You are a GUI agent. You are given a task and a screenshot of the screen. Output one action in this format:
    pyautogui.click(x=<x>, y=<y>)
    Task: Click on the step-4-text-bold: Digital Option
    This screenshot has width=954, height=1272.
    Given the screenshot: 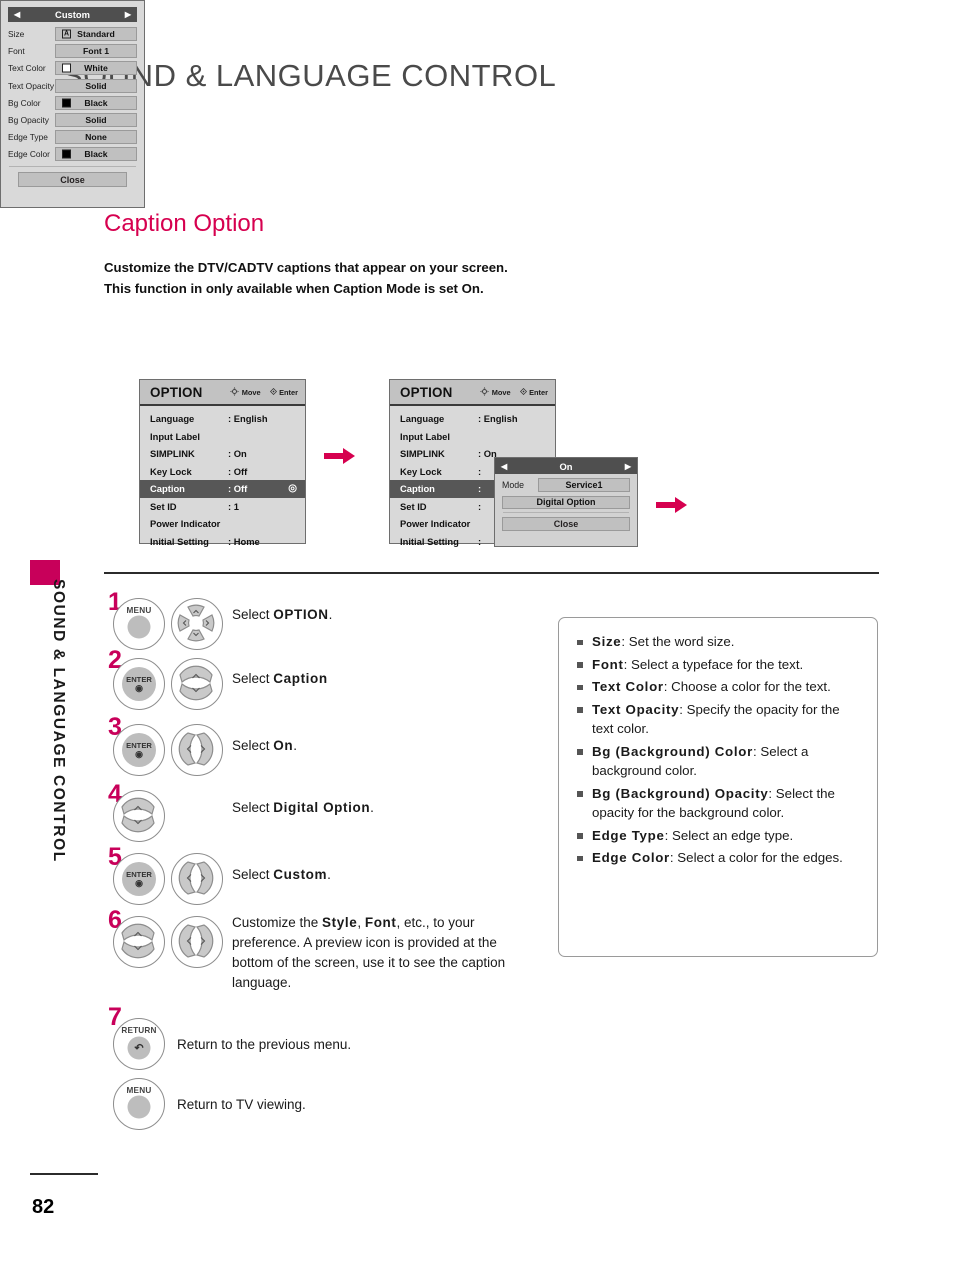 What is the action you would take?
    pyautogui.click(x=322, y=807)
    